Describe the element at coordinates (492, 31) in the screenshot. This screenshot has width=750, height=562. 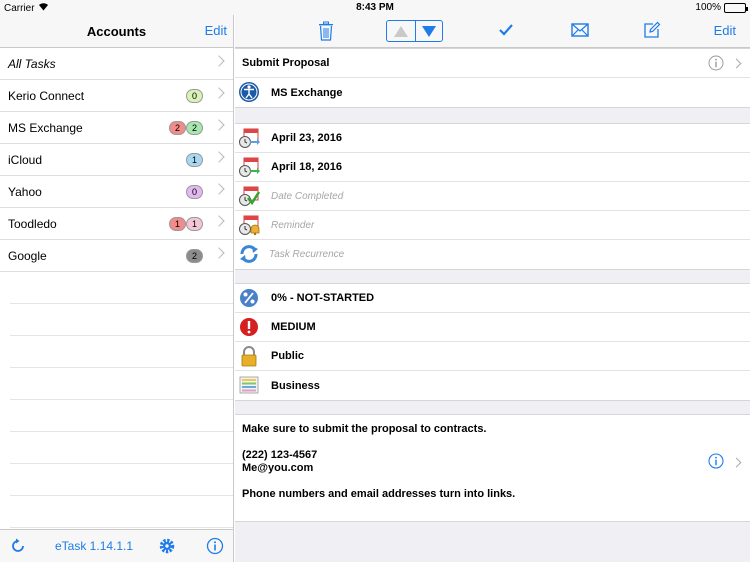
I see `detail-toolbar: Edit` at that location.